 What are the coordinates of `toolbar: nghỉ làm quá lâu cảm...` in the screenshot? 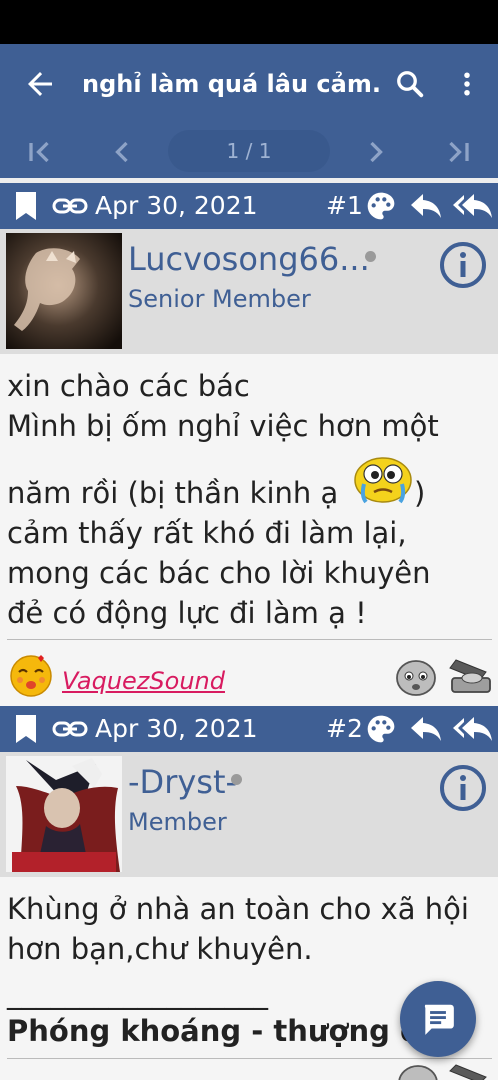 It's located at (249, 84).